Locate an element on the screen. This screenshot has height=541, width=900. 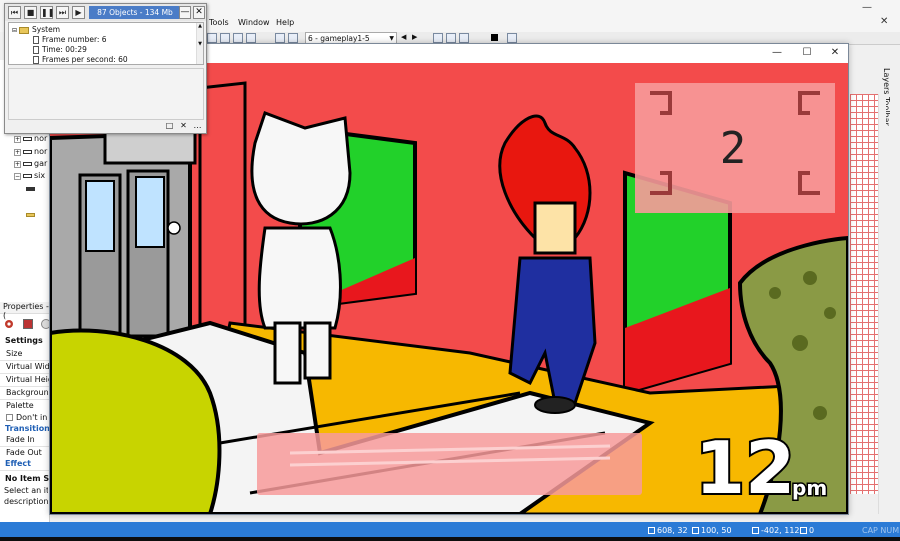
debugger-status: 87 Objects - 134 Mb is located at coordinates (135, 12).